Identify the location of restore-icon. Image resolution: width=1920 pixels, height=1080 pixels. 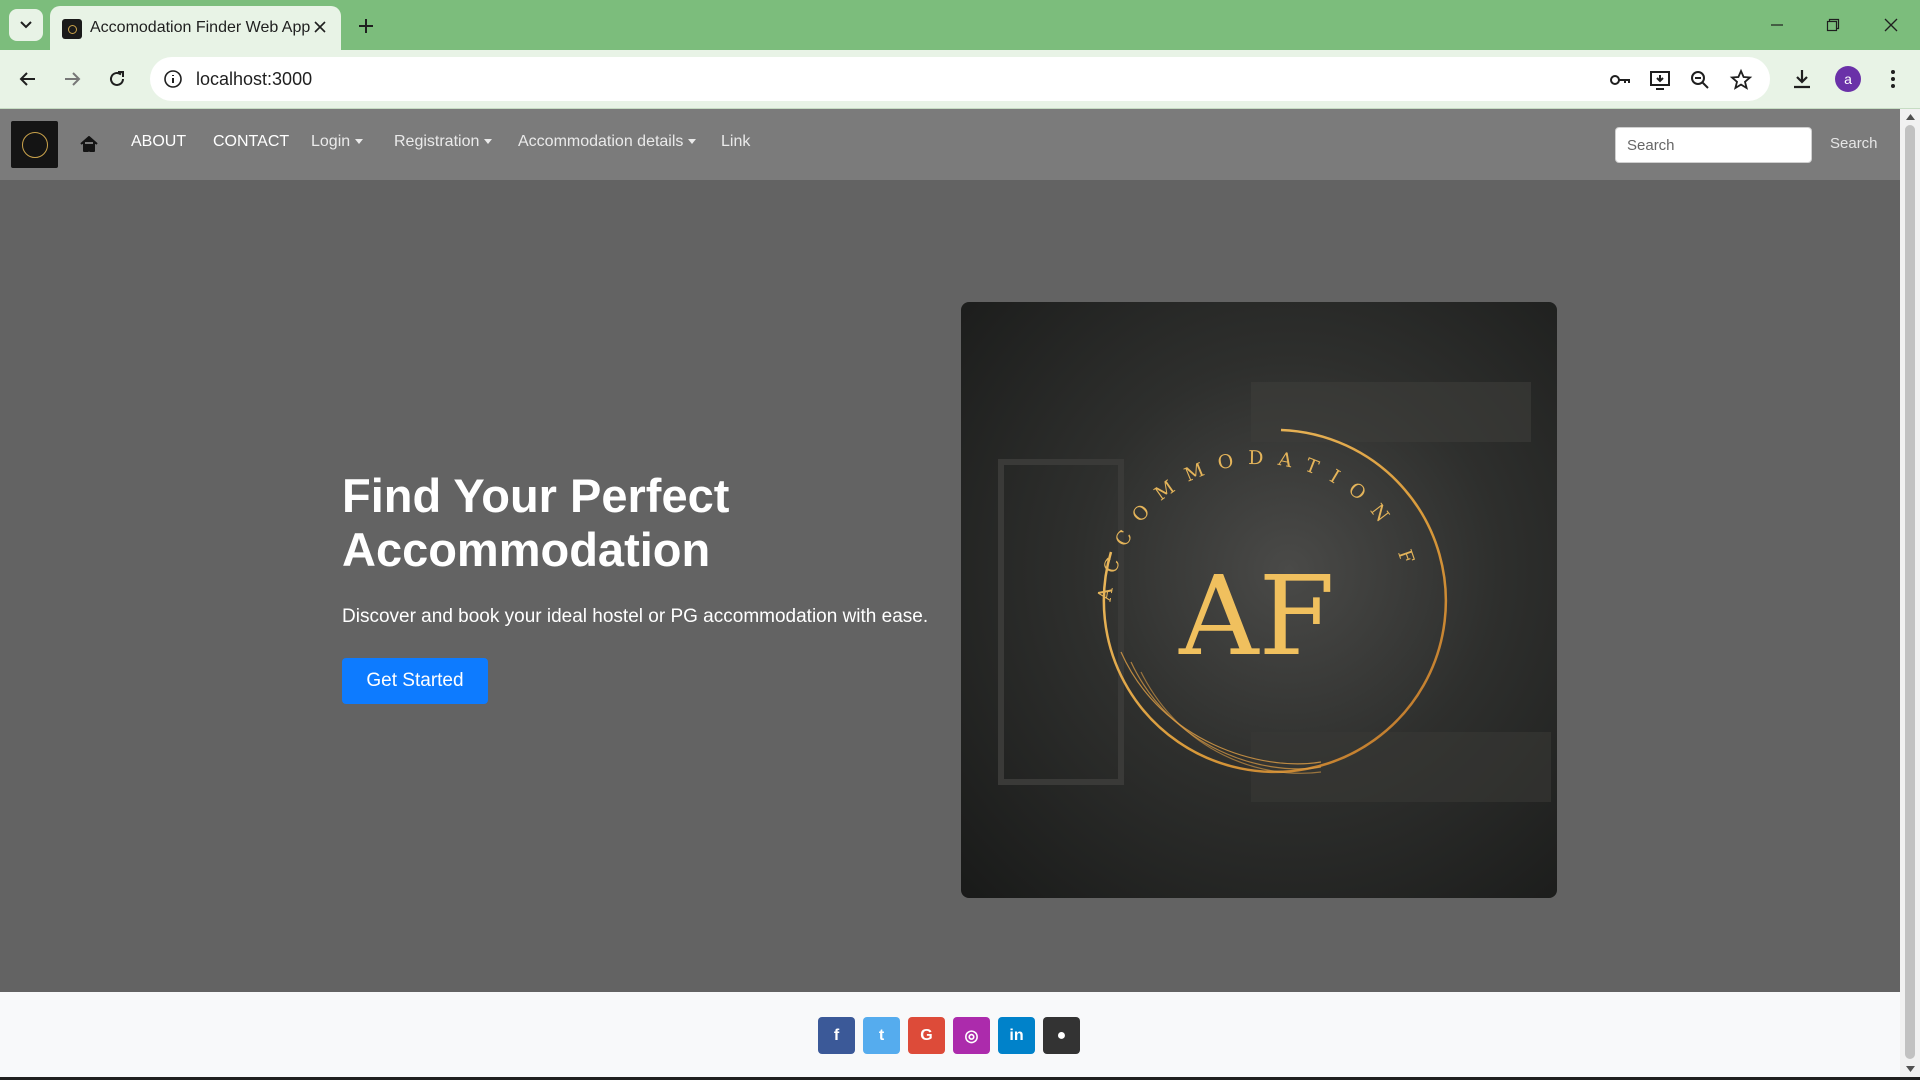
(1833, 25).